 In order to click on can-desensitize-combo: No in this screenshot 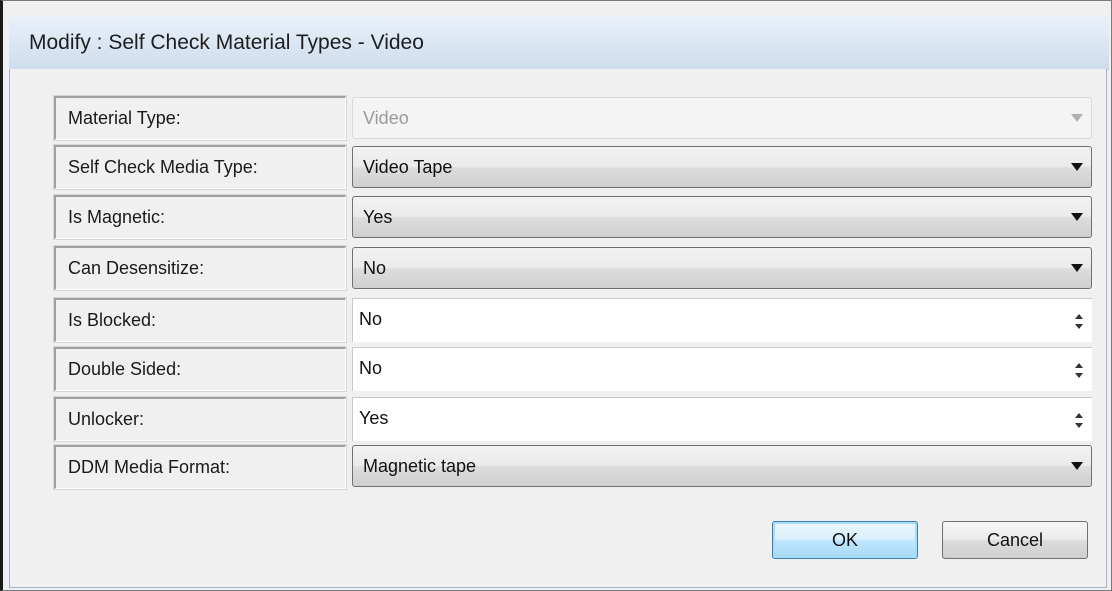, I will do `click(722, 268)`.